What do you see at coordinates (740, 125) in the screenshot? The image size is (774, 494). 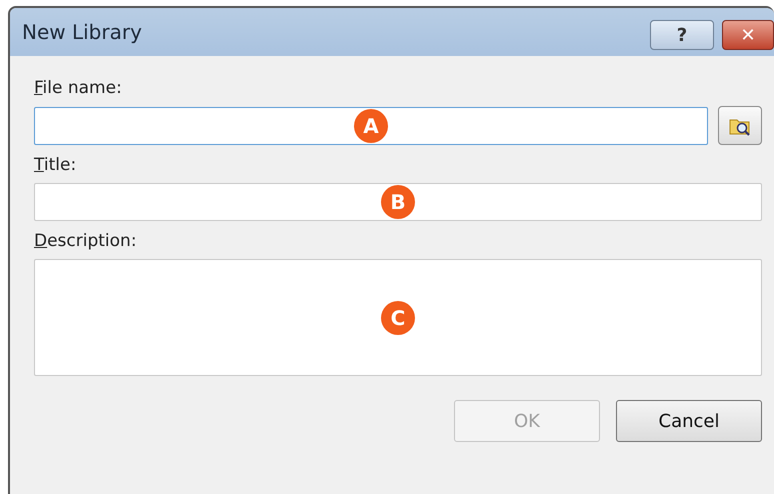 I see `browse-button` at bounding box center [740, 125].